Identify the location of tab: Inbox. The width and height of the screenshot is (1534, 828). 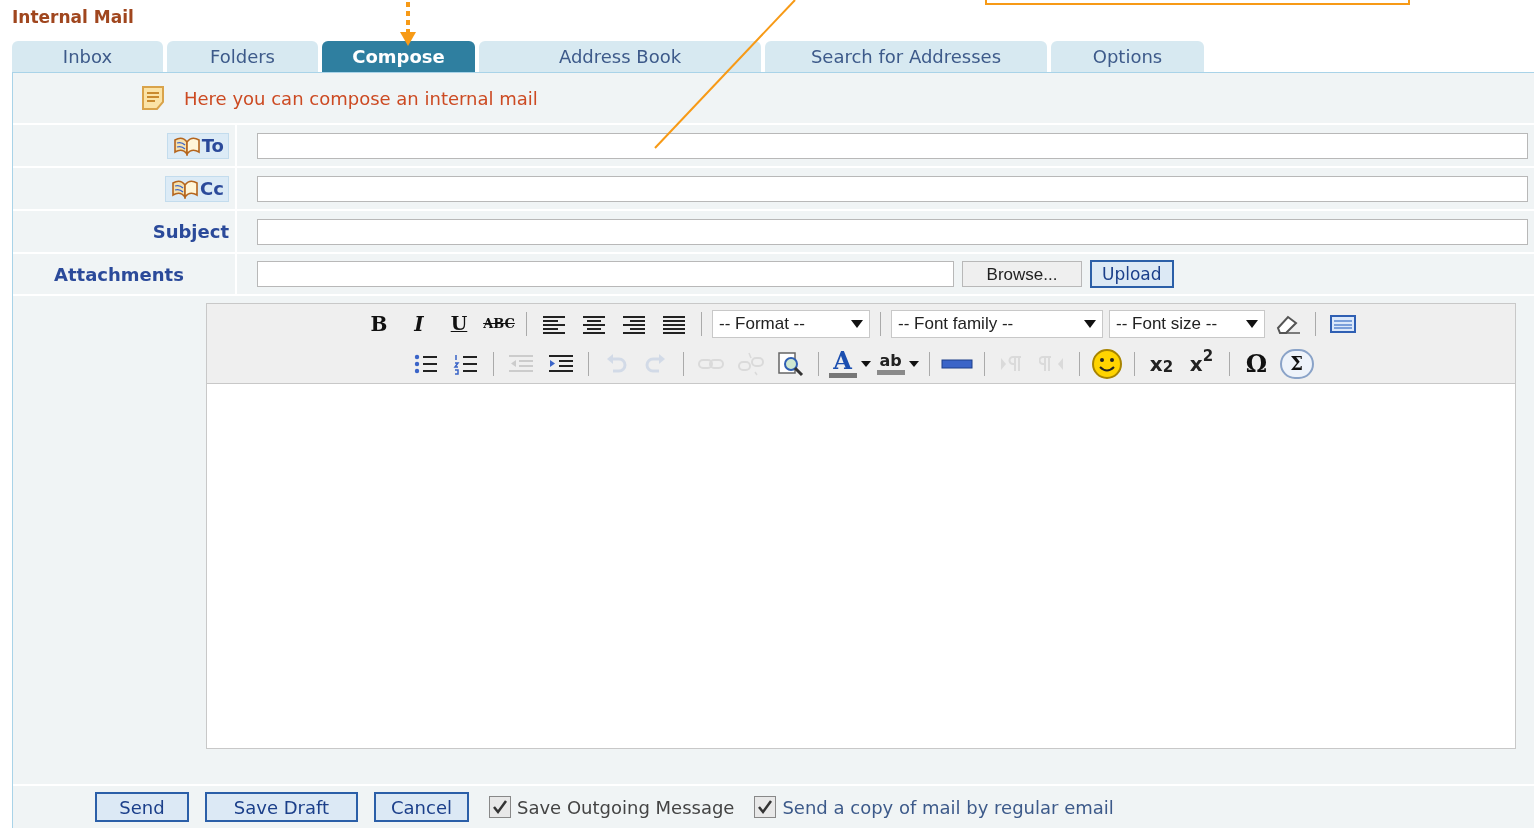
(87, 56).